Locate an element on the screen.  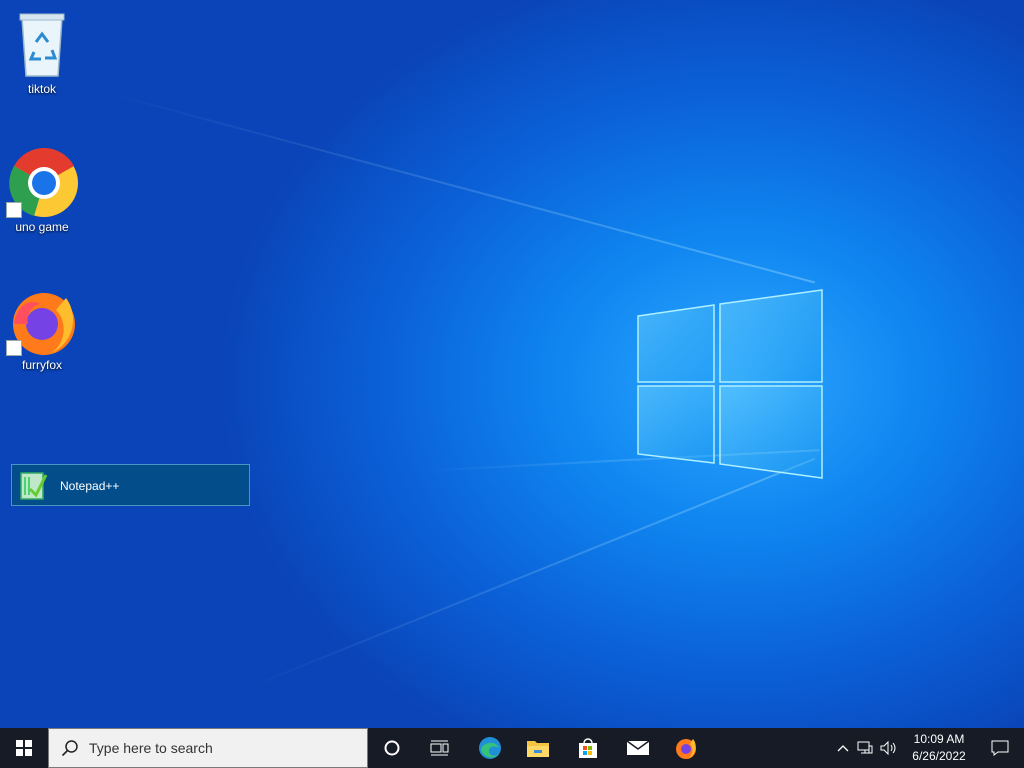
notification-icon is located at coordinates (1000, 748).